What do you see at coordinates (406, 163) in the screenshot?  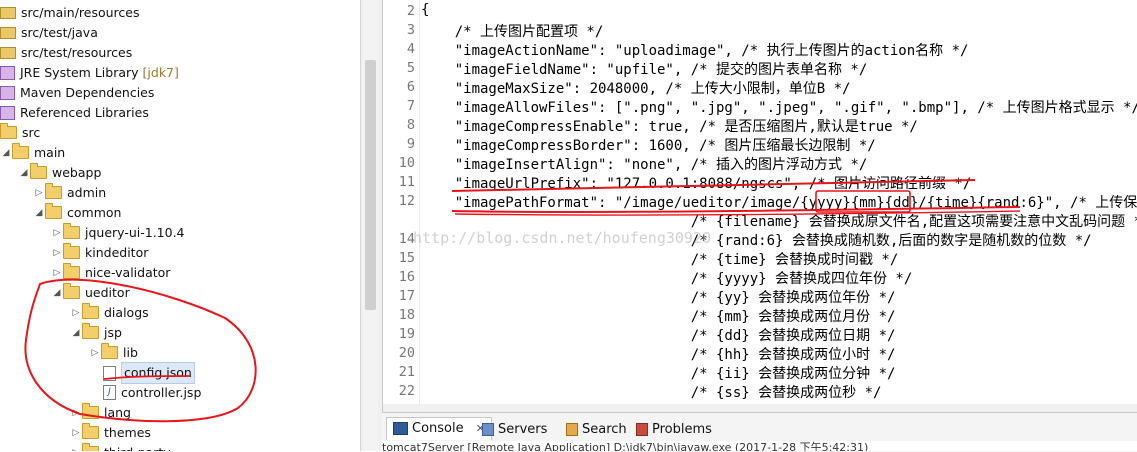 I see `line-number: 10` at bounding box center [406, 163].